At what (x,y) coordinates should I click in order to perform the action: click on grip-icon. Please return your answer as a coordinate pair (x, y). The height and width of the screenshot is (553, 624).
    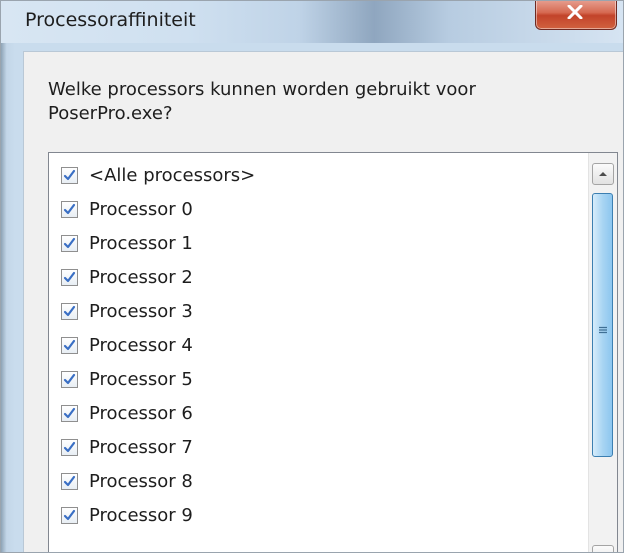
    Looking at the image, I should click on (603, 328).